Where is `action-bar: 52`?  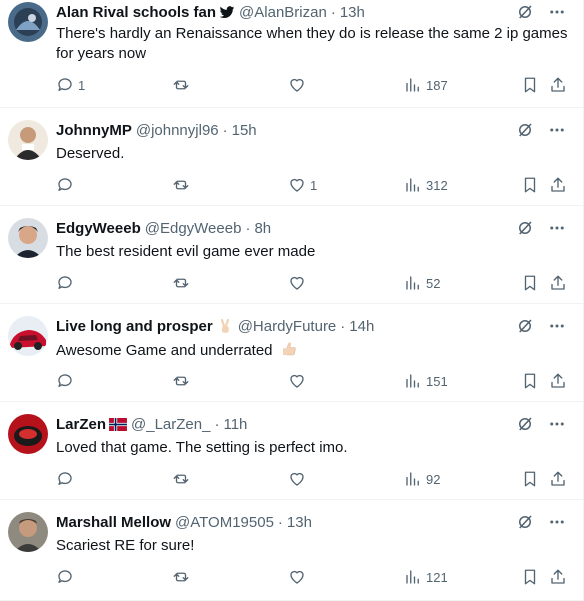
action-bar: 52 is located at coordinates (311, 284).